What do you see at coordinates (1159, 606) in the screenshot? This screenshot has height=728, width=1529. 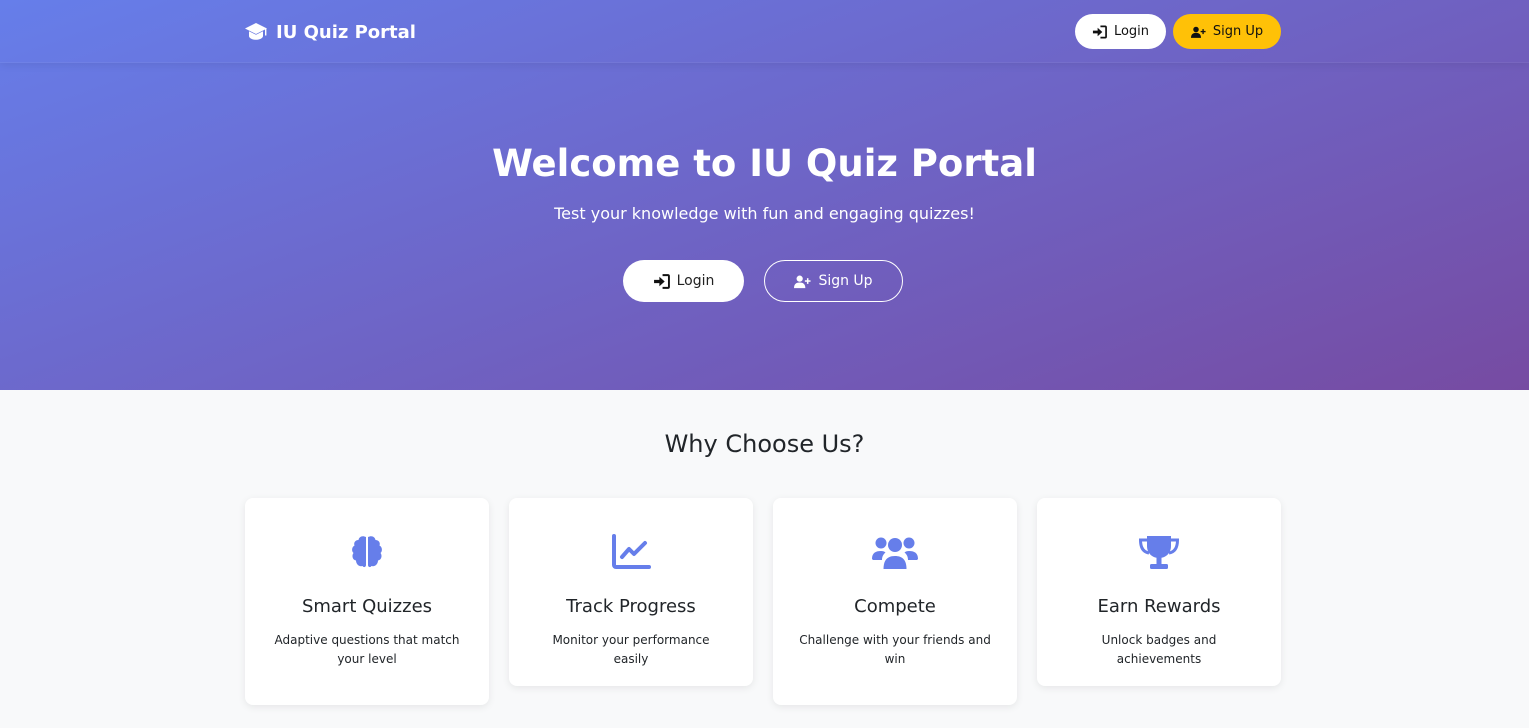 I see `feature-title: Earn Rewards` at bounding box center [1159, 606].